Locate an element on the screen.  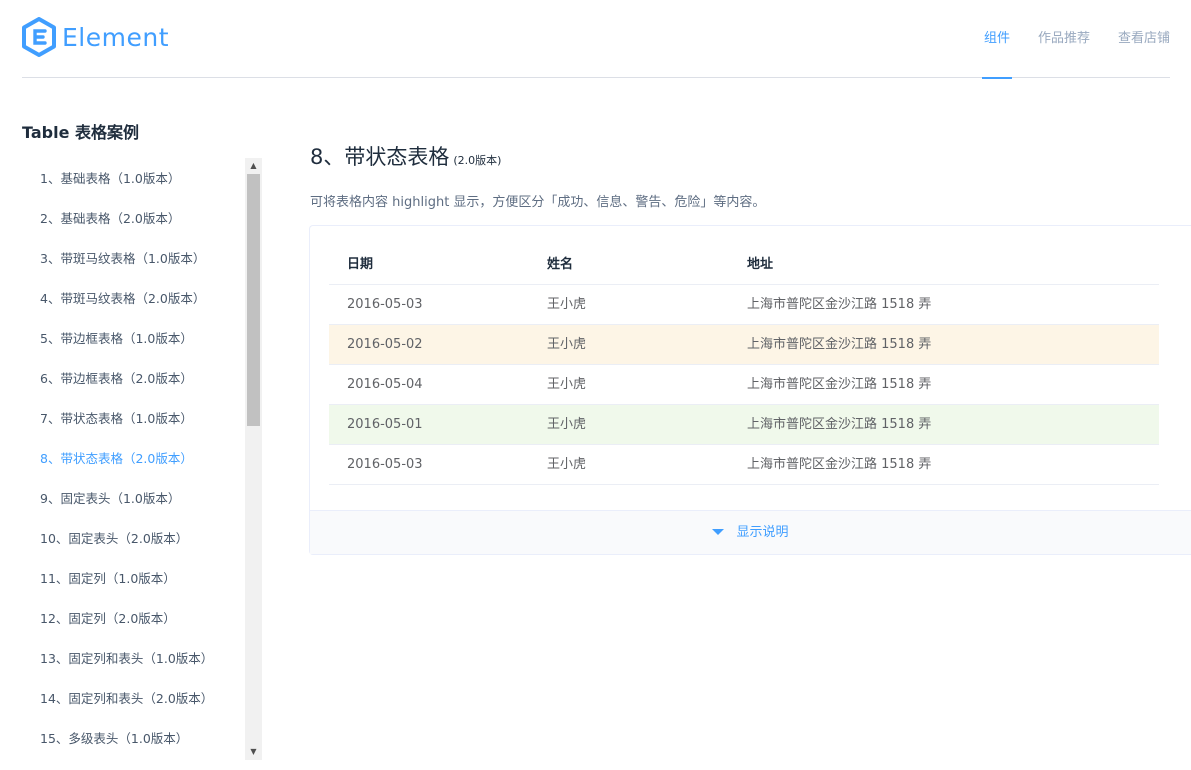
sidebar-item-10: 10、固定表头（2.0版本） is located at coordinates (133, 538).